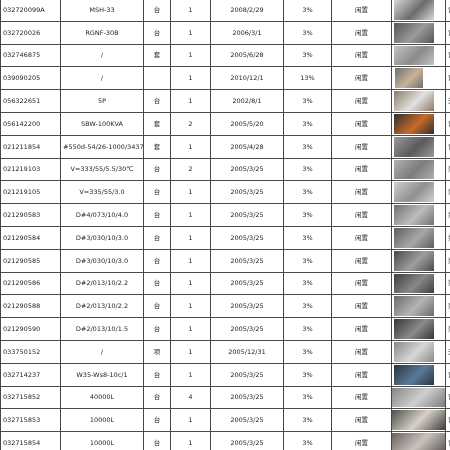 Image resolution: width=450 pixels, height=450 pixels. What do you see at coordinates (102, 32) in the screenshot?
I see `model-cell: RGNF-30B` at bounding box center [102, 32].